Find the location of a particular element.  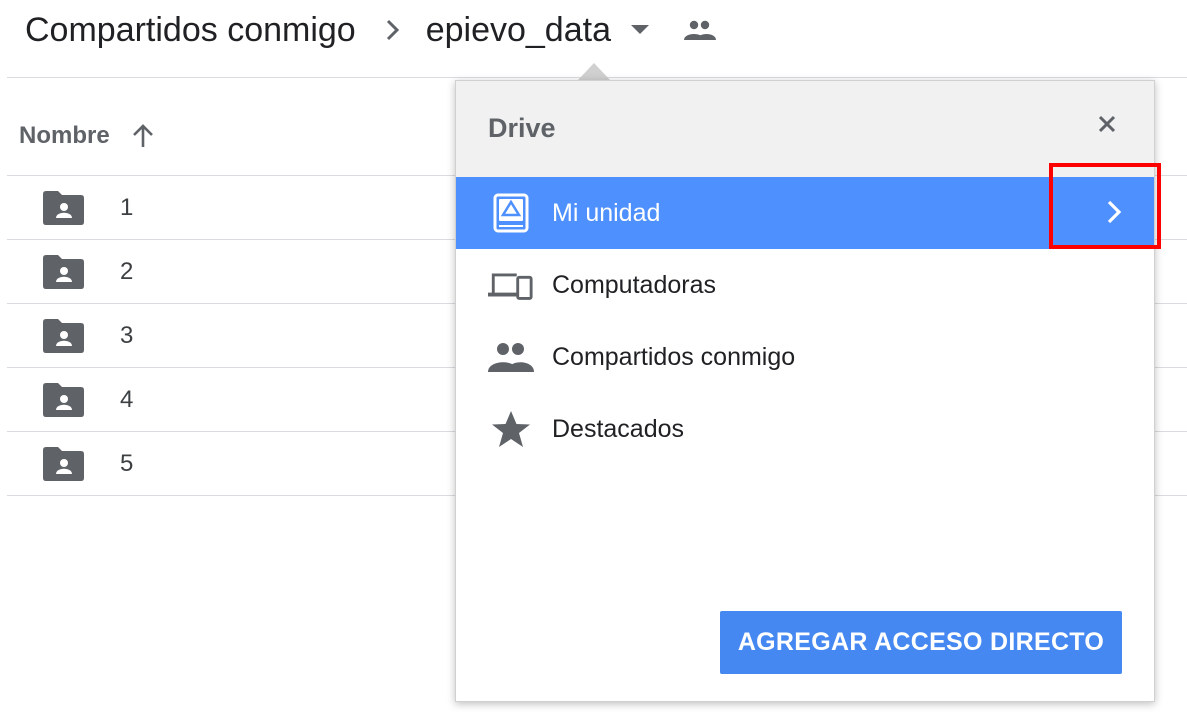

file-name: 4 is located at coordinates (127, 399).